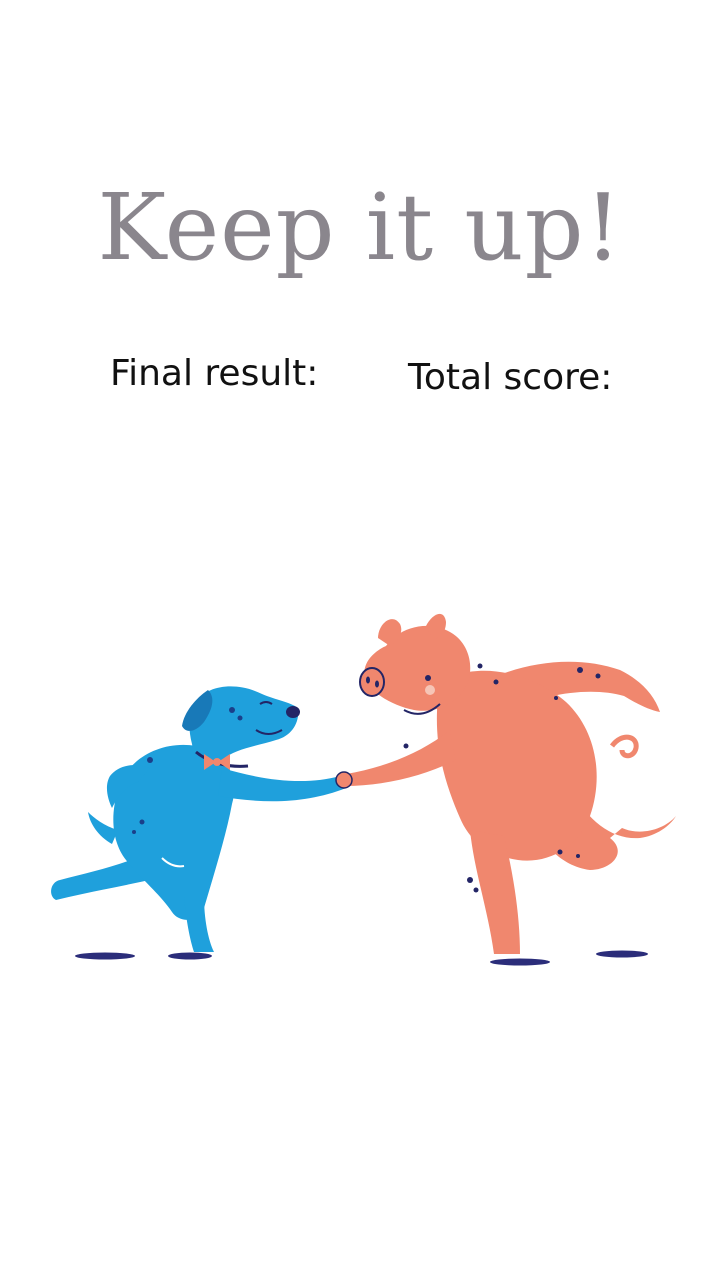 This screenshot has width=720, height=1280. Describe the element at coordinates (198, 819) in the screenshot. I see `dog-illustration` at that location.